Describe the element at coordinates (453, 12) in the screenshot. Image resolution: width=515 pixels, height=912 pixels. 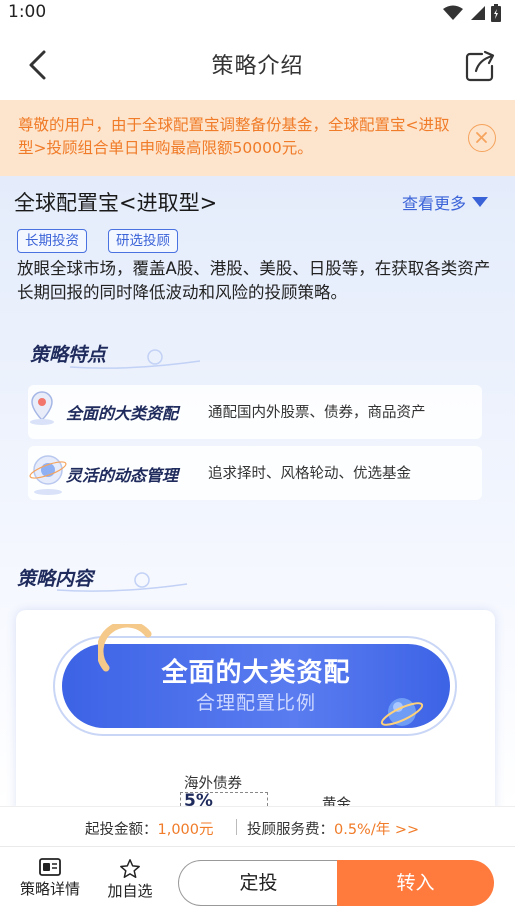
I see `wifi-icon` at that location.